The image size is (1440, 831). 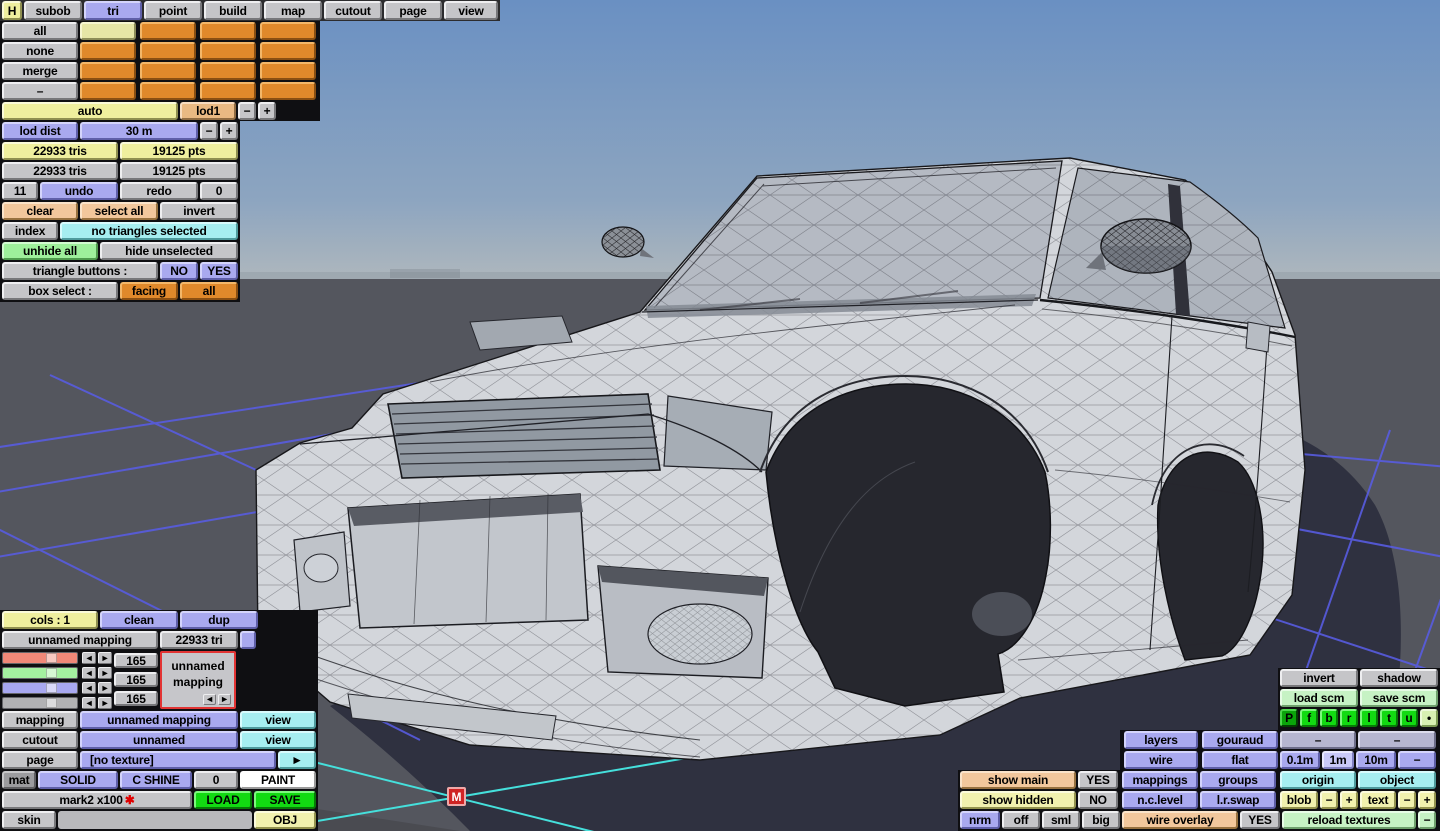 I want to click on gouraud-button: gouraud, so click(x=1240, y=740).